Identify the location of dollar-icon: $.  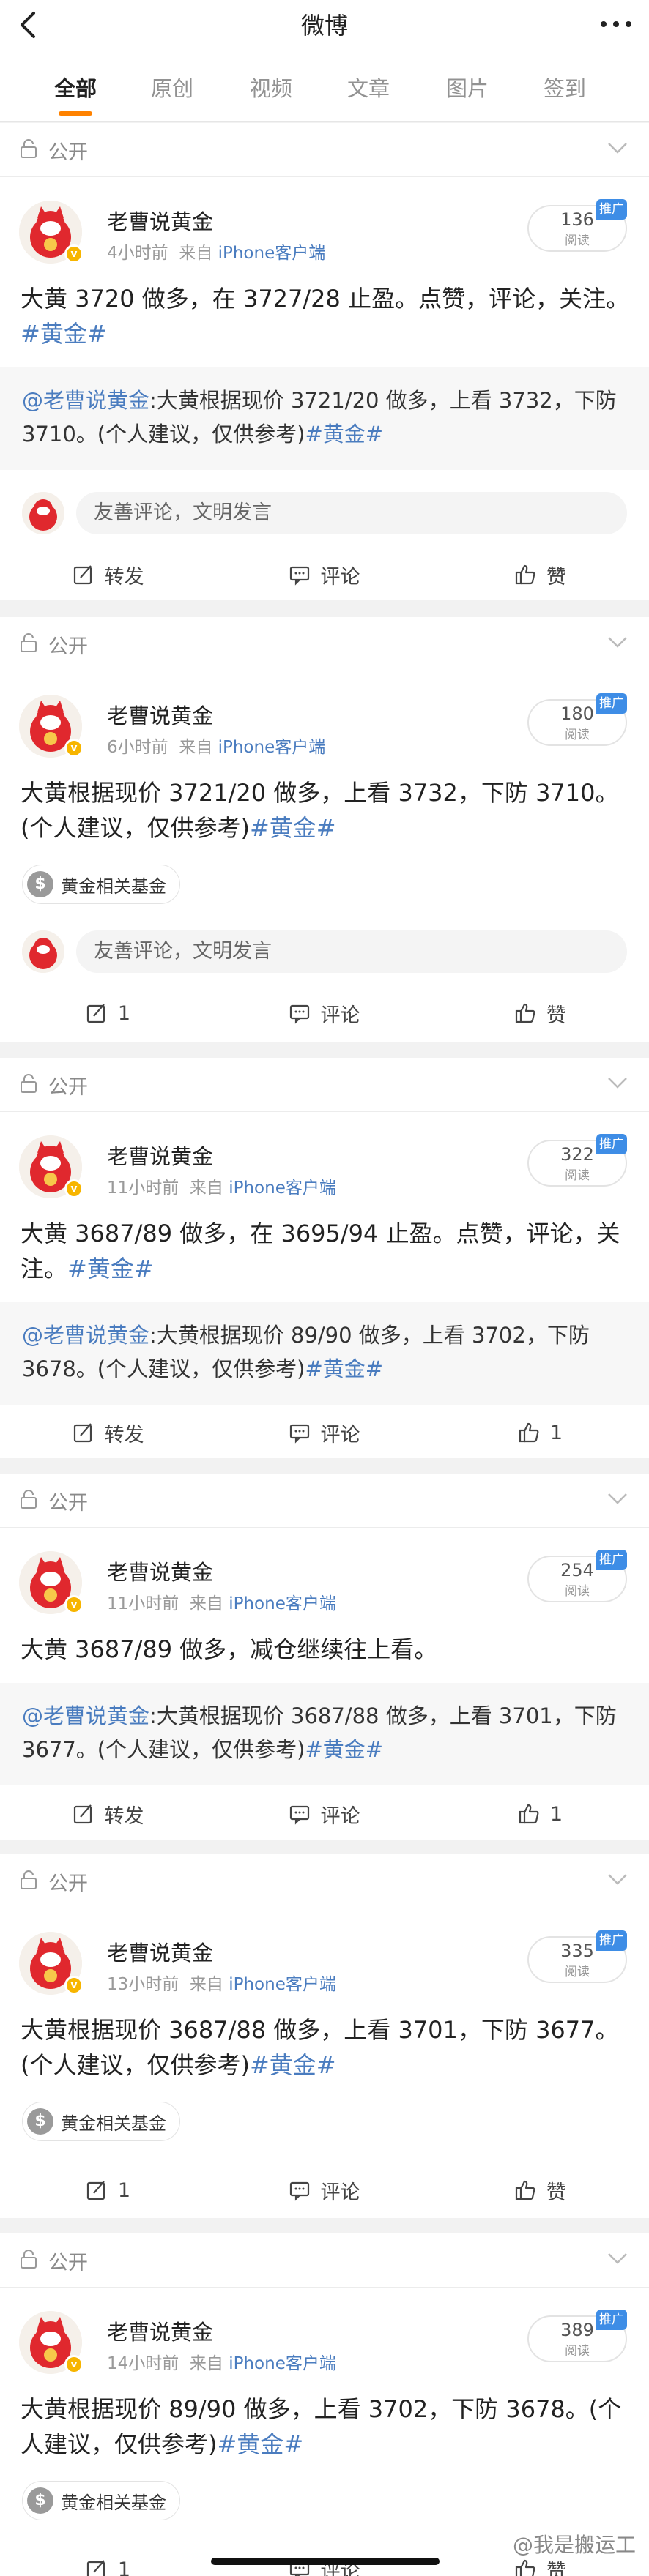
(40, 2121).